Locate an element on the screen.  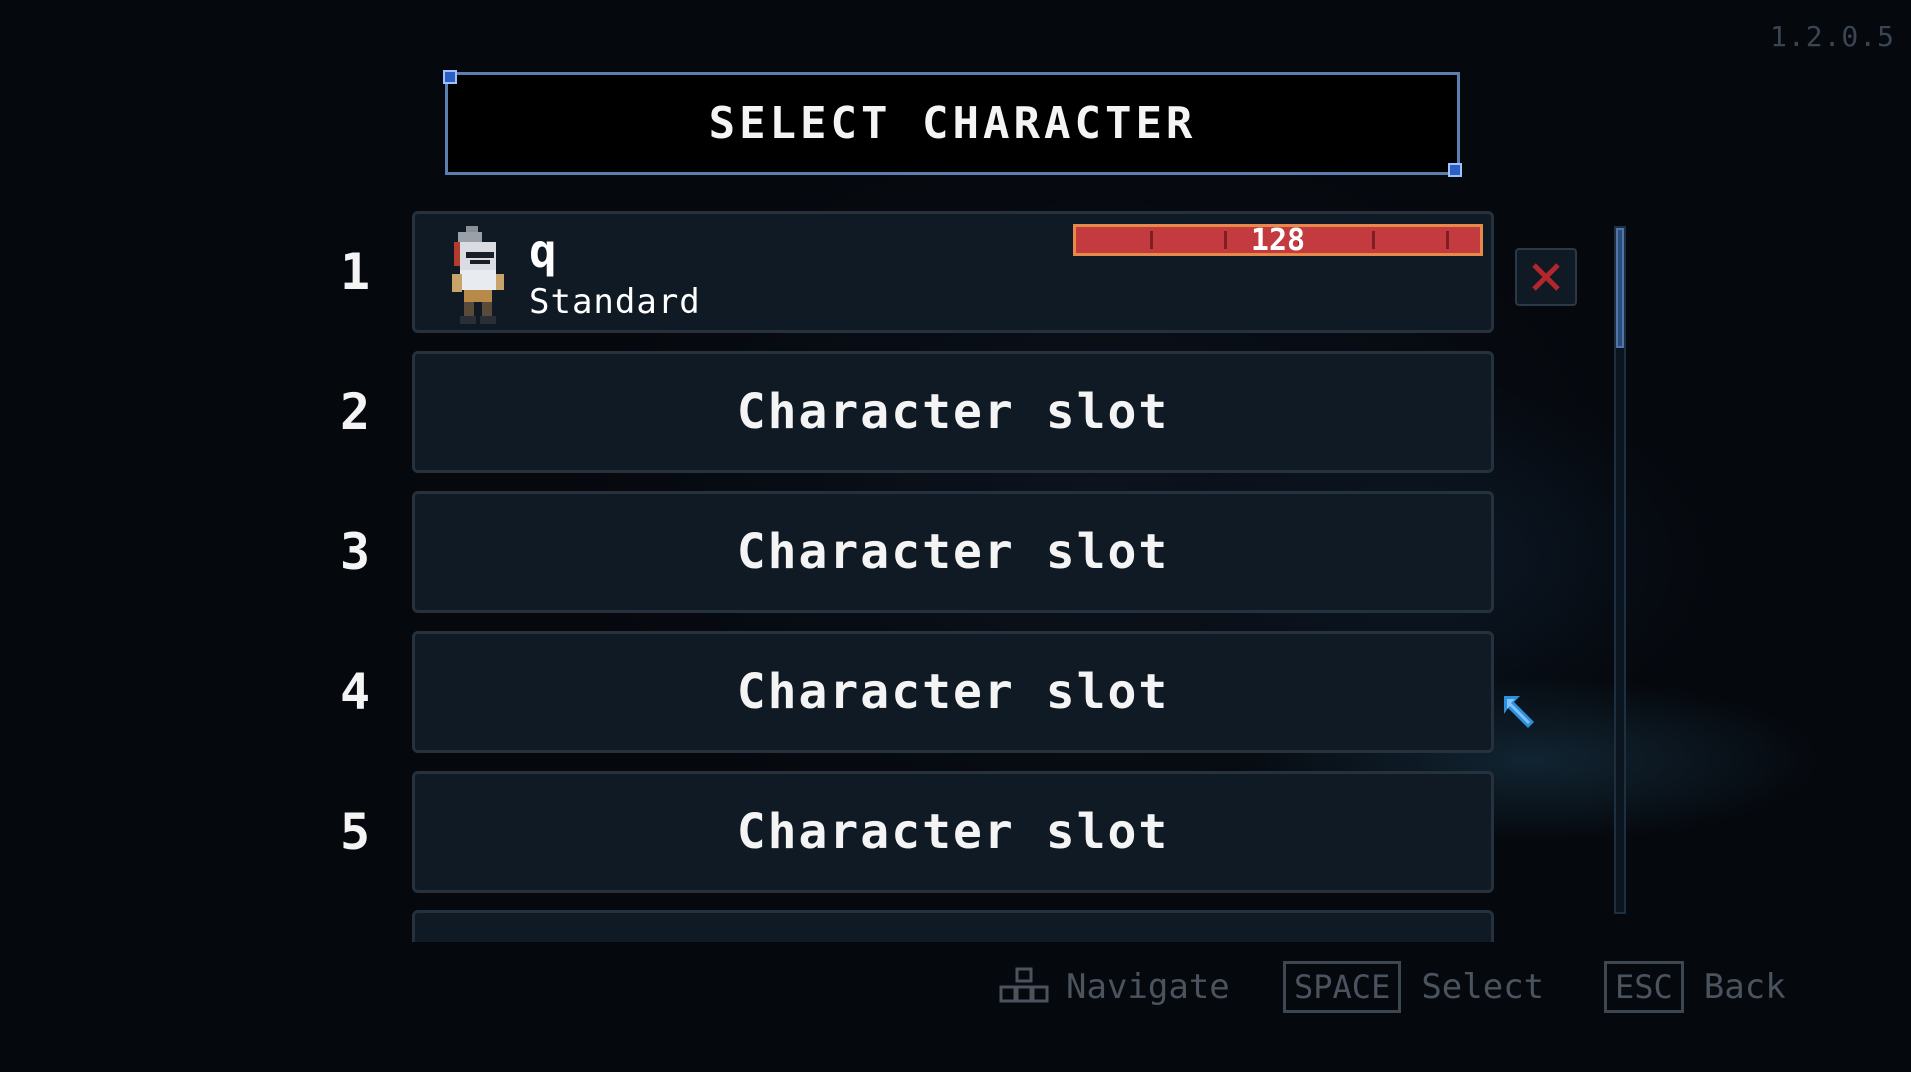
title-panel: SELECT CHARACTER is located at coordinates (952, 123).